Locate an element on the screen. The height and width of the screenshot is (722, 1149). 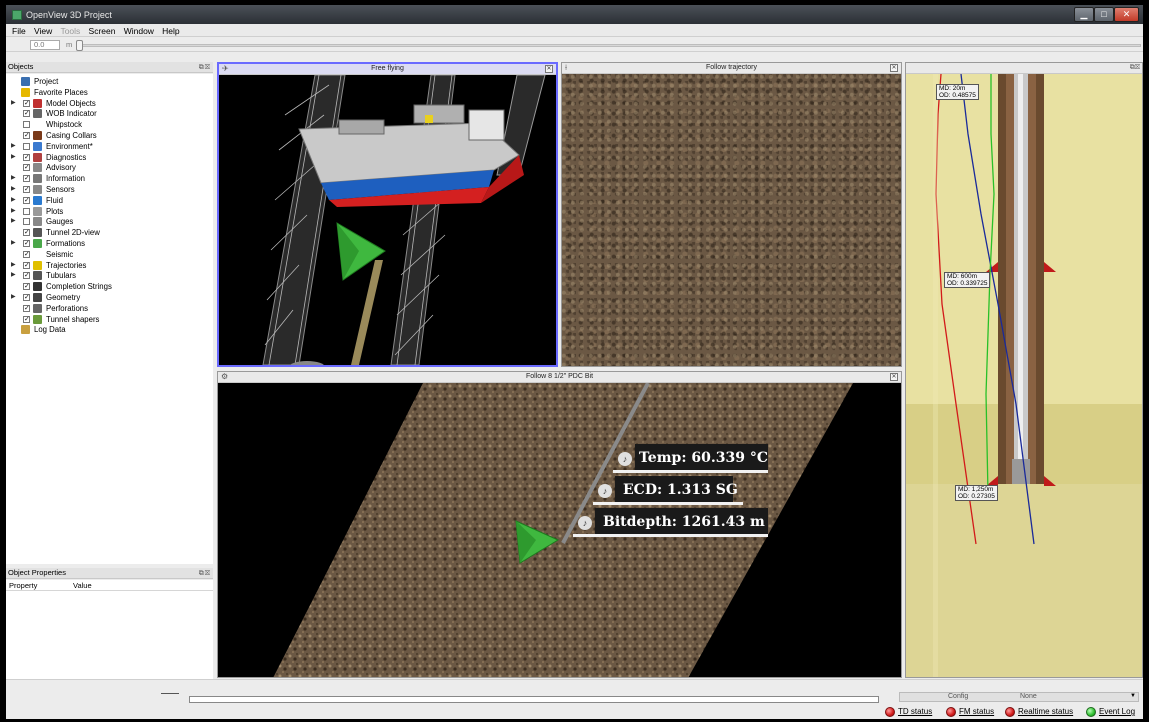
td-status: TD status is located at coordinates (908, 712).